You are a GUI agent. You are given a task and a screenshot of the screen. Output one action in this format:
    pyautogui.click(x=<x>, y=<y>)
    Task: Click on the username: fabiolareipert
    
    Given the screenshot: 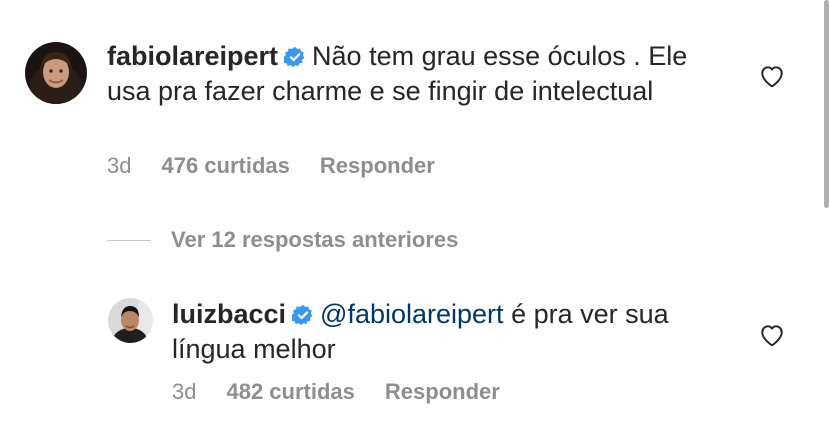 What is the action you would take?
    pyautogui.click(x=192, y=56)
    